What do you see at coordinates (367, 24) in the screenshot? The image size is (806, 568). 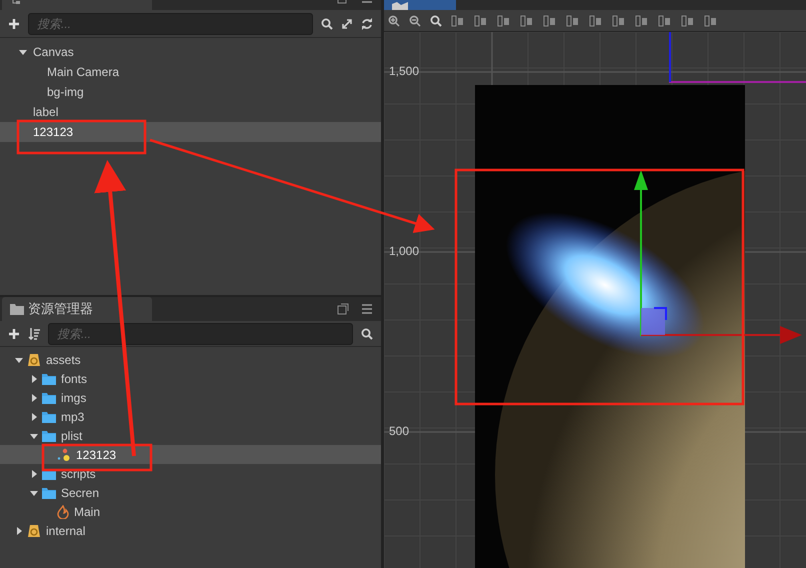 I see `refresh-icon` at bounding box center [367, 24].